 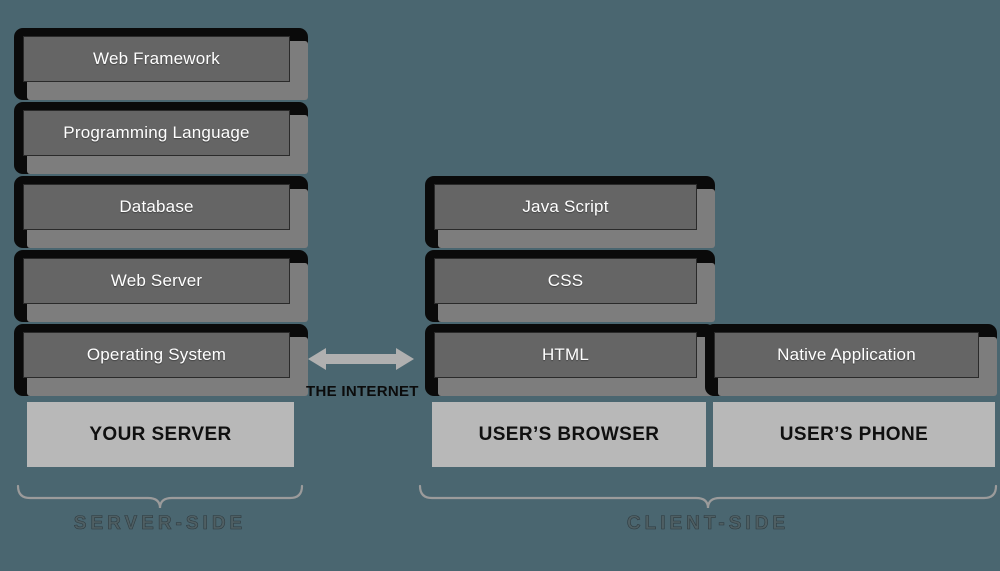 What do you see at coordinates (156, 133) in the screenshot?
I see `server-layer-label: Programming Language` at bounding box center [156, 133].